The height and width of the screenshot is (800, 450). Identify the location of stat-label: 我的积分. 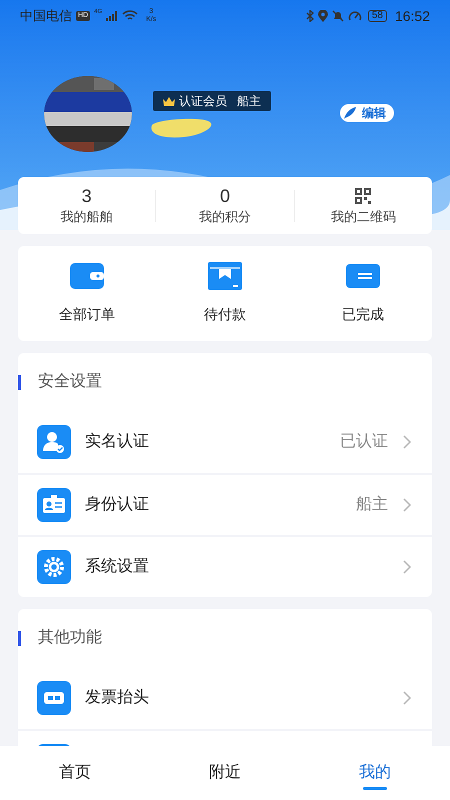
(224, 217).